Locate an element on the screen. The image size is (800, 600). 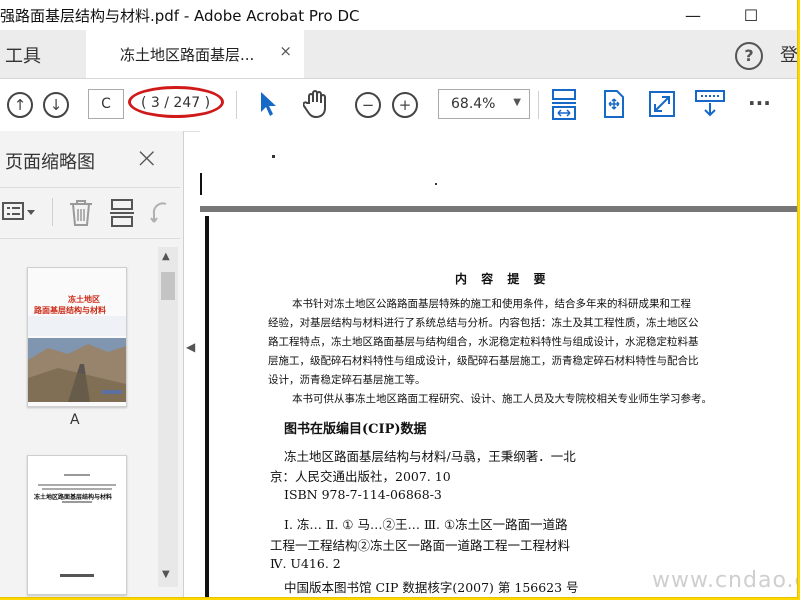
up-circle-icon: ↑ is located at coordinates (20, 105).